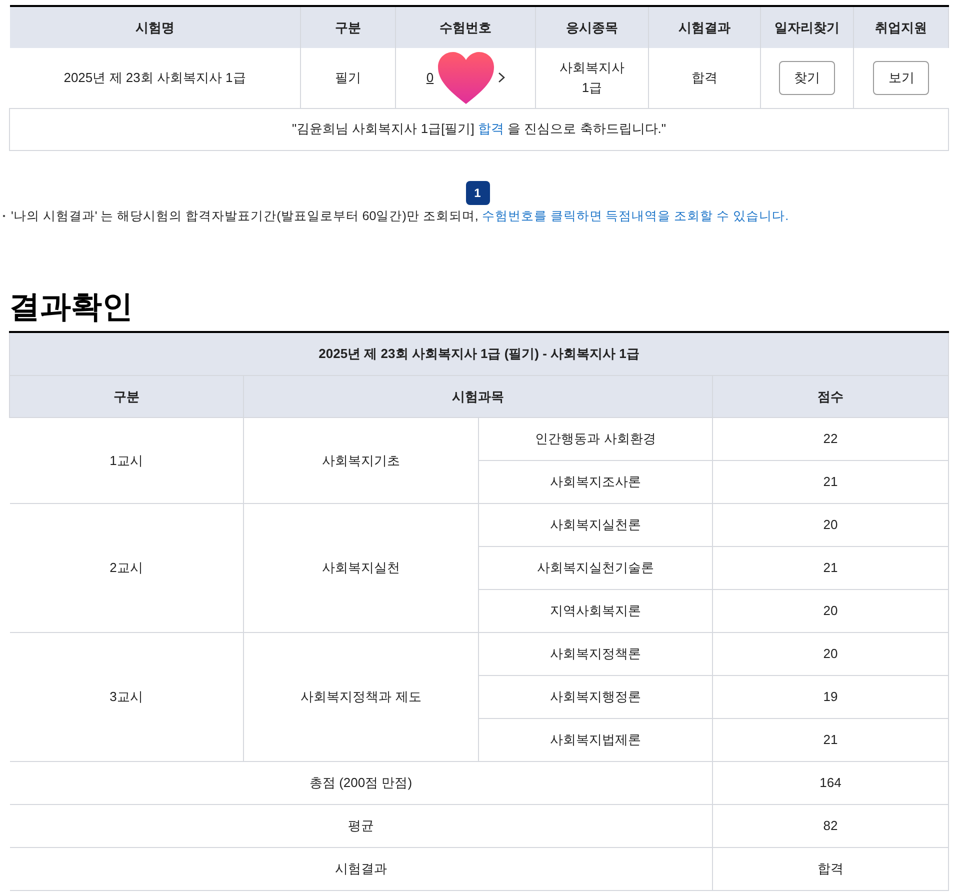  I want to click on chevron-right-icon, so click(501, 78).